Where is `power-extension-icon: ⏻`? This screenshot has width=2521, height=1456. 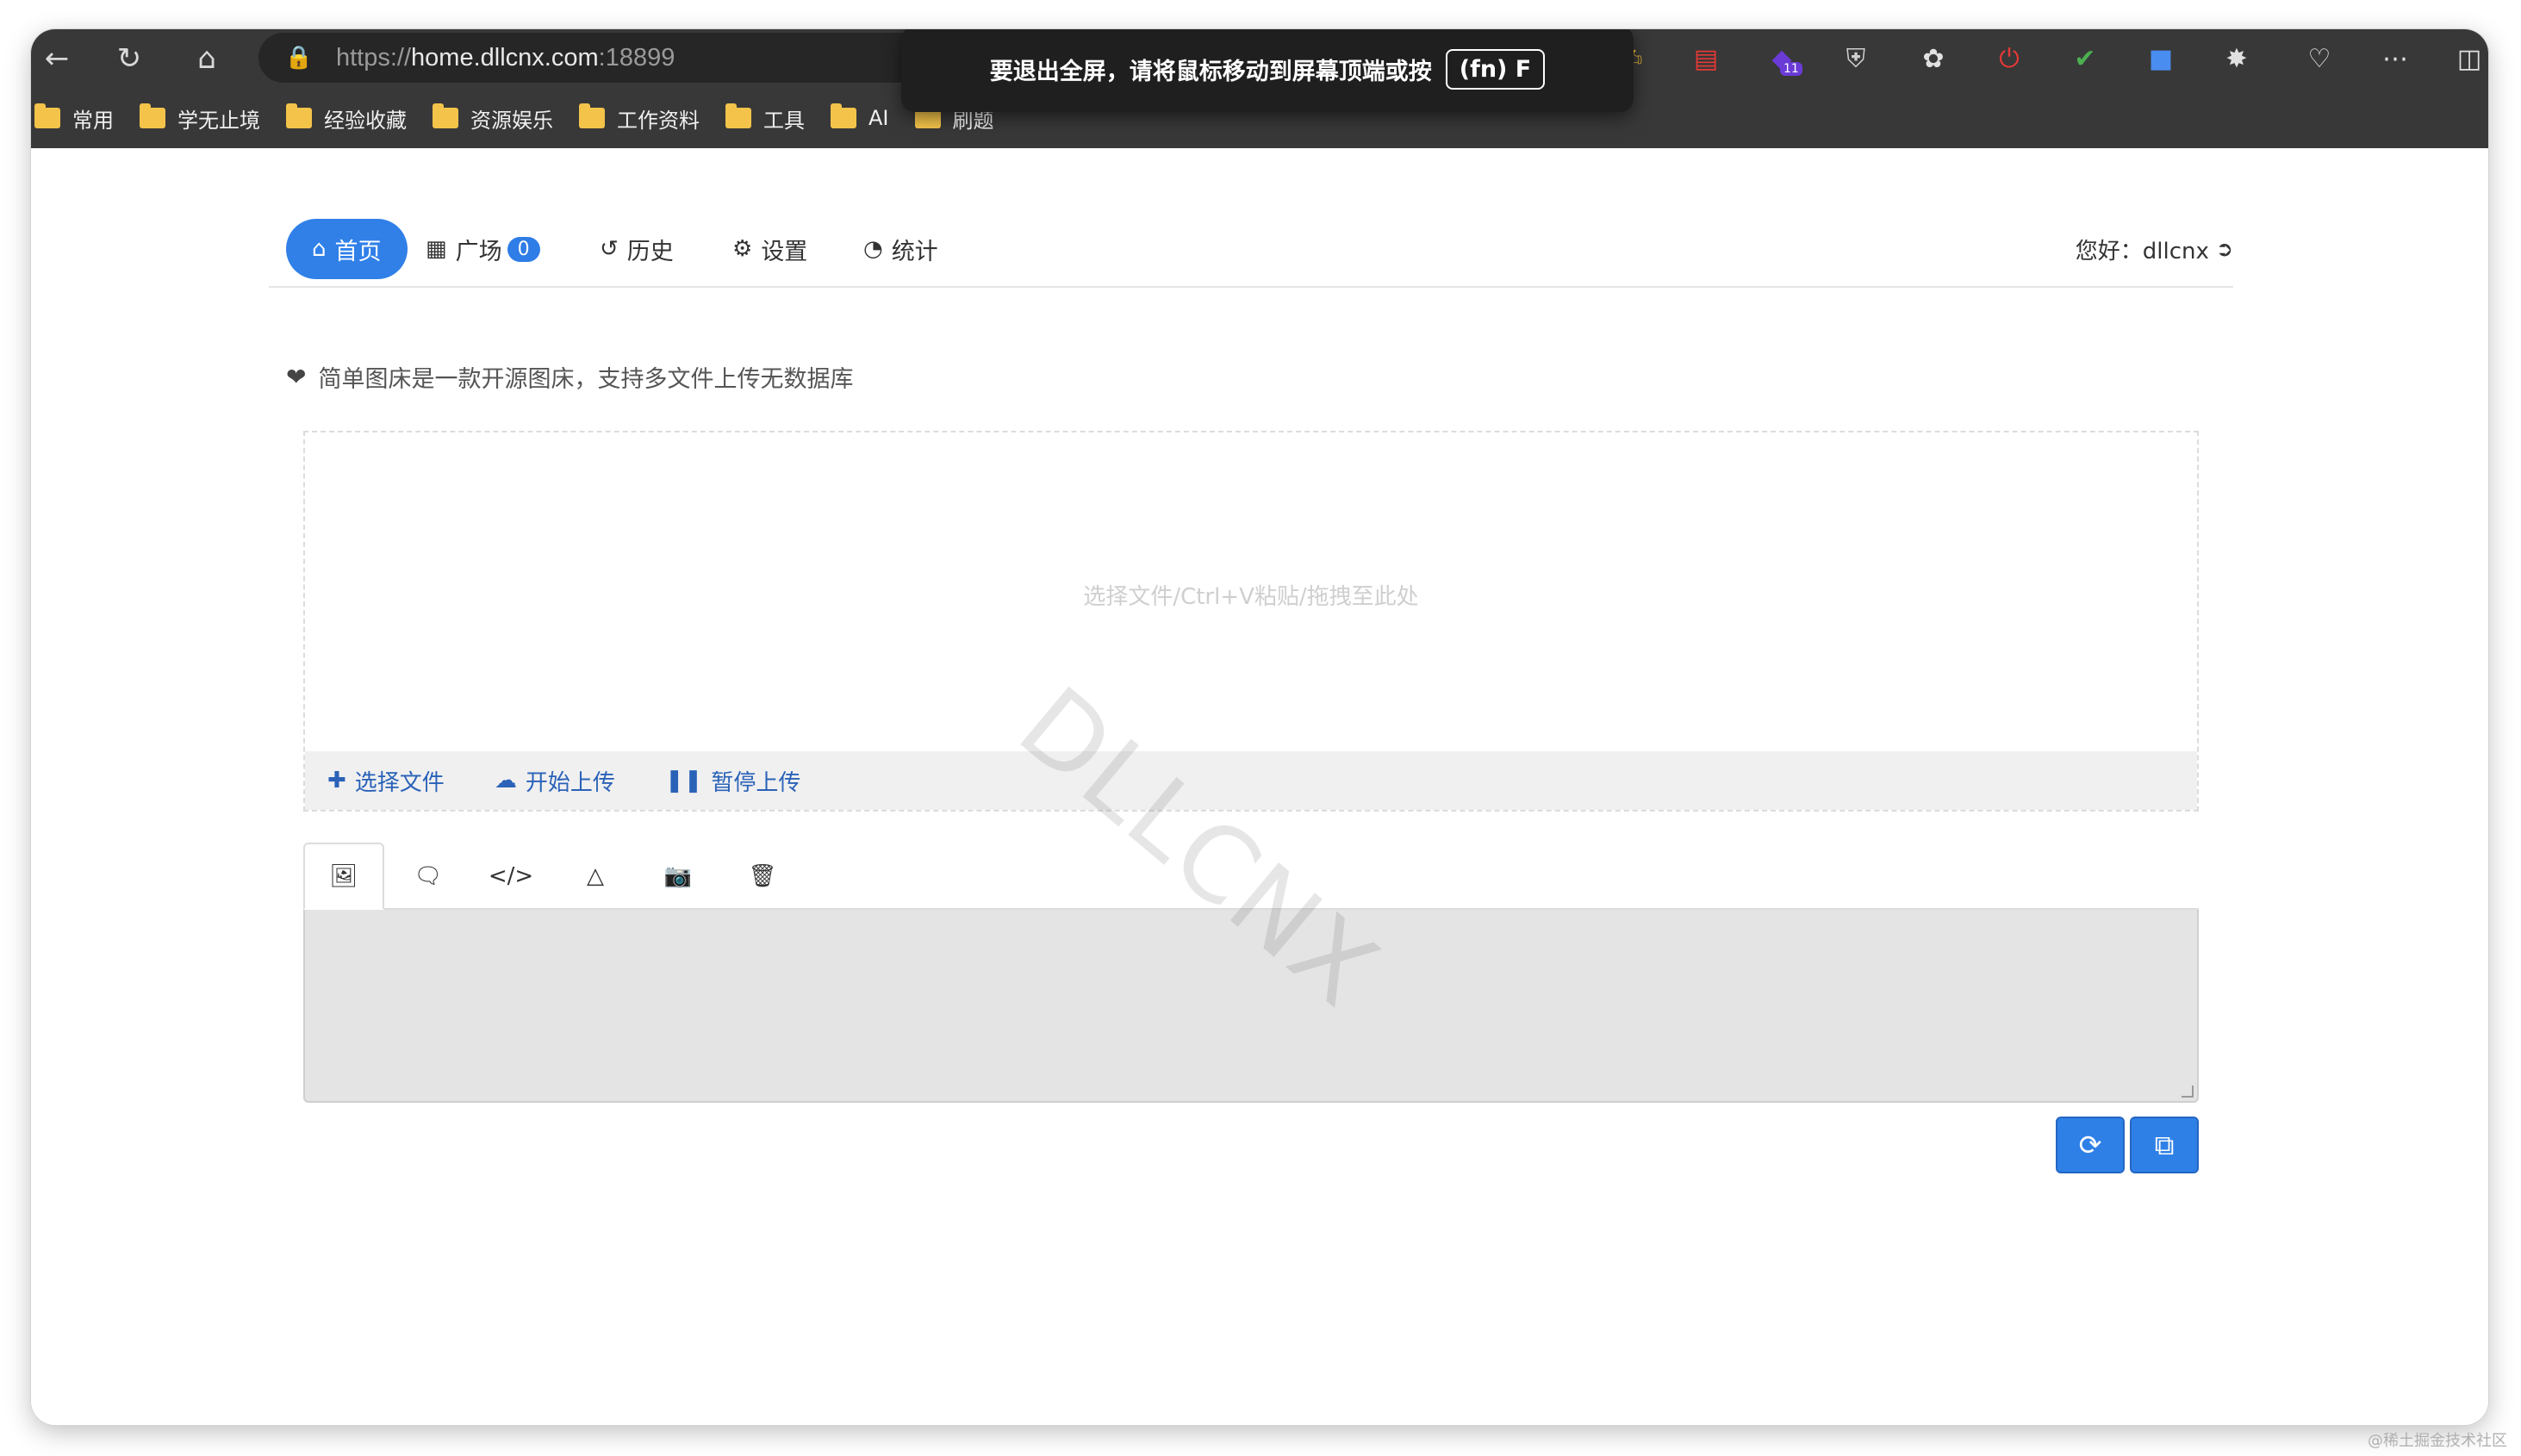 power-extension-icon: ⏻ is located at coordinates (2009, 59).